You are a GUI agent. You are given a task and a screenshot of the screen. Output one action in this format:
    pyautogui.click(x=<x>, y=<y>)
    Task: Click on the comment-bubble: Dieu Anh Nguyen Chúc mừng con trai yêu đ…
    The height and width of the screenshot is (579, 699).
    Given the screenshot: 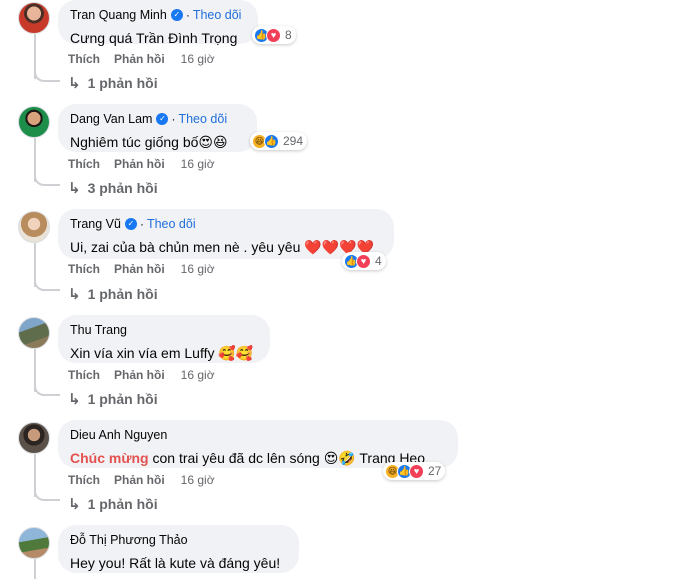 What is the action you would take?
    pyautogui.click(x=258, y=444)
    